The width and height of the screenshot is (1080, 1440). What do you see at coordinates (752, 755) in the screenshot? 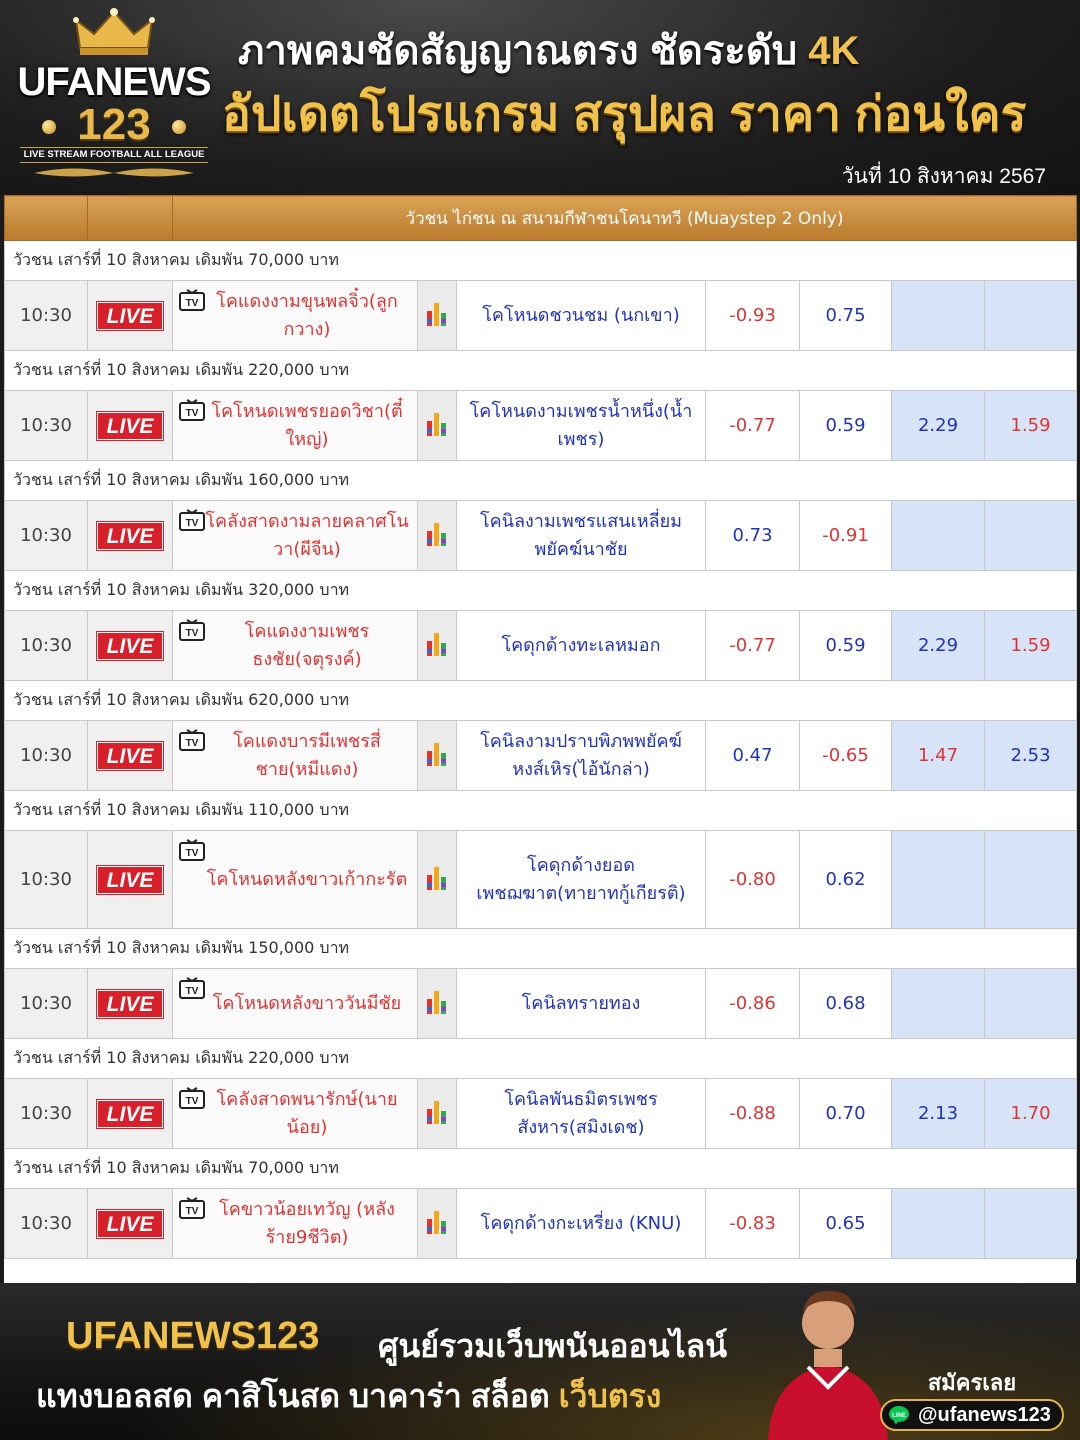
I see `odds-home: 0.47` at bounding box center [752, 755].